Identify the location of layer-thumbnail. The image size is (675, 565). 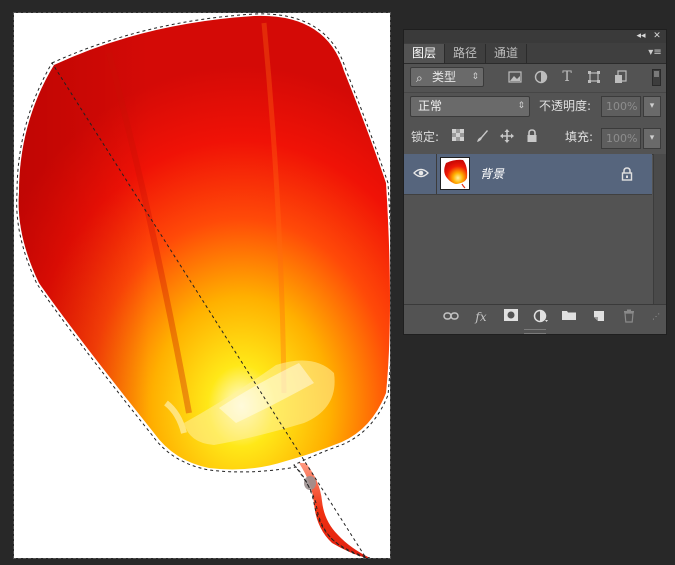
(455, 173).